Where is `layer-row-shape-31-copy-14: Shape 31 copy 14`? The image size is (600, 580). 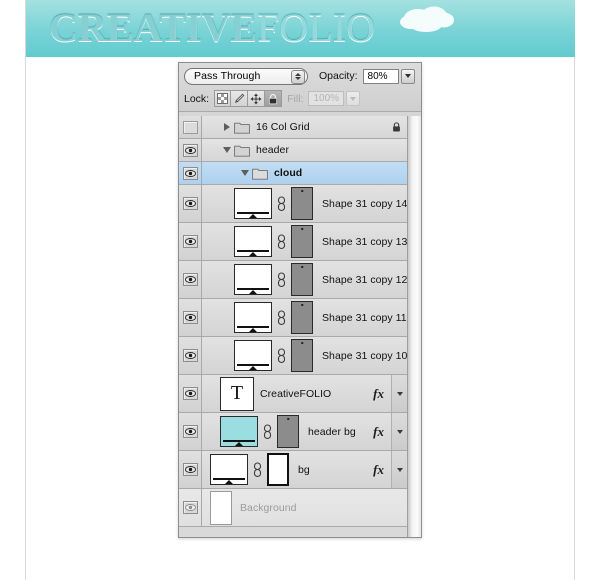 layer-row-shape-31-copy-14: Shape 31 copy 14 is located at coordinates (300, 204).